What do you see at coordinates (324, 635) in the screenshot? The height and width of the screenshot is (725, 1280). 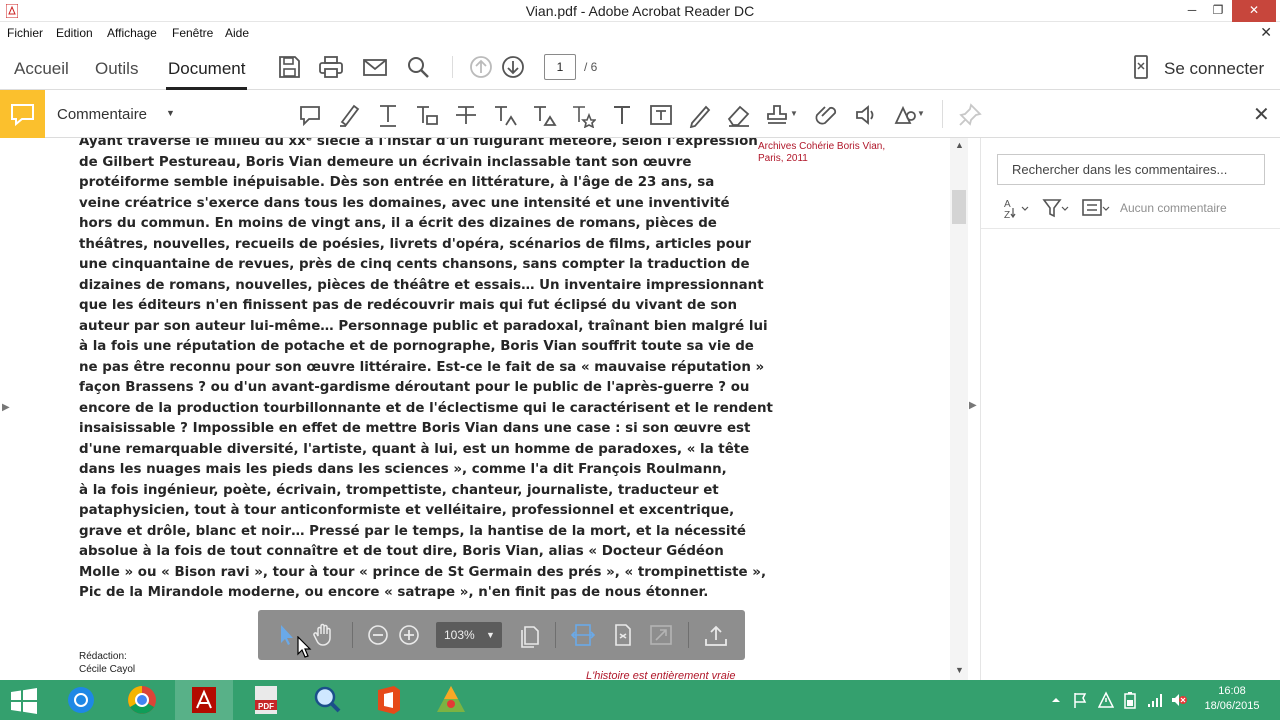 I see `hand-tool-icon` at bounding box center [324, 635].